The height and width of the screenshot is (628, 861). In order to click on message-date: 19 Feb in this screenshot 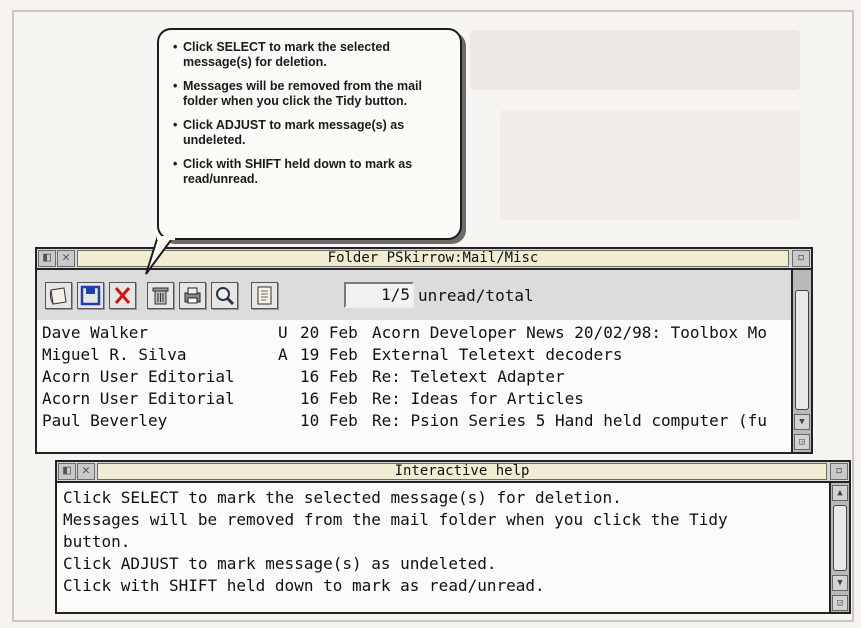, I will do `click(329, 354)`.